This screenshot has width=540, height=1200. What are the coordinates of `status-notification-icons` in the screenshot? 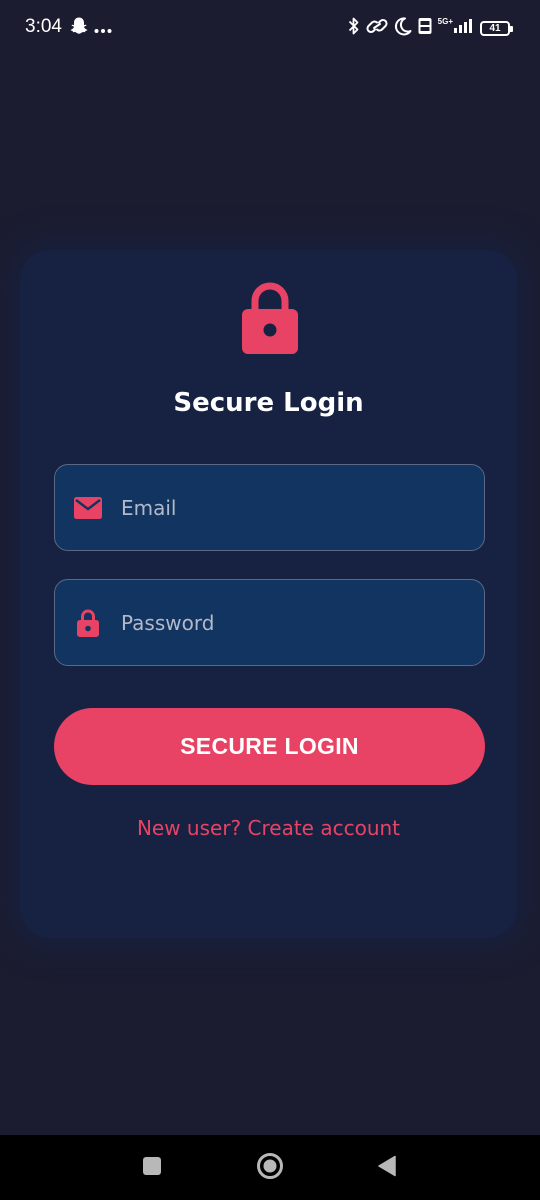 It's located at (91, 28).